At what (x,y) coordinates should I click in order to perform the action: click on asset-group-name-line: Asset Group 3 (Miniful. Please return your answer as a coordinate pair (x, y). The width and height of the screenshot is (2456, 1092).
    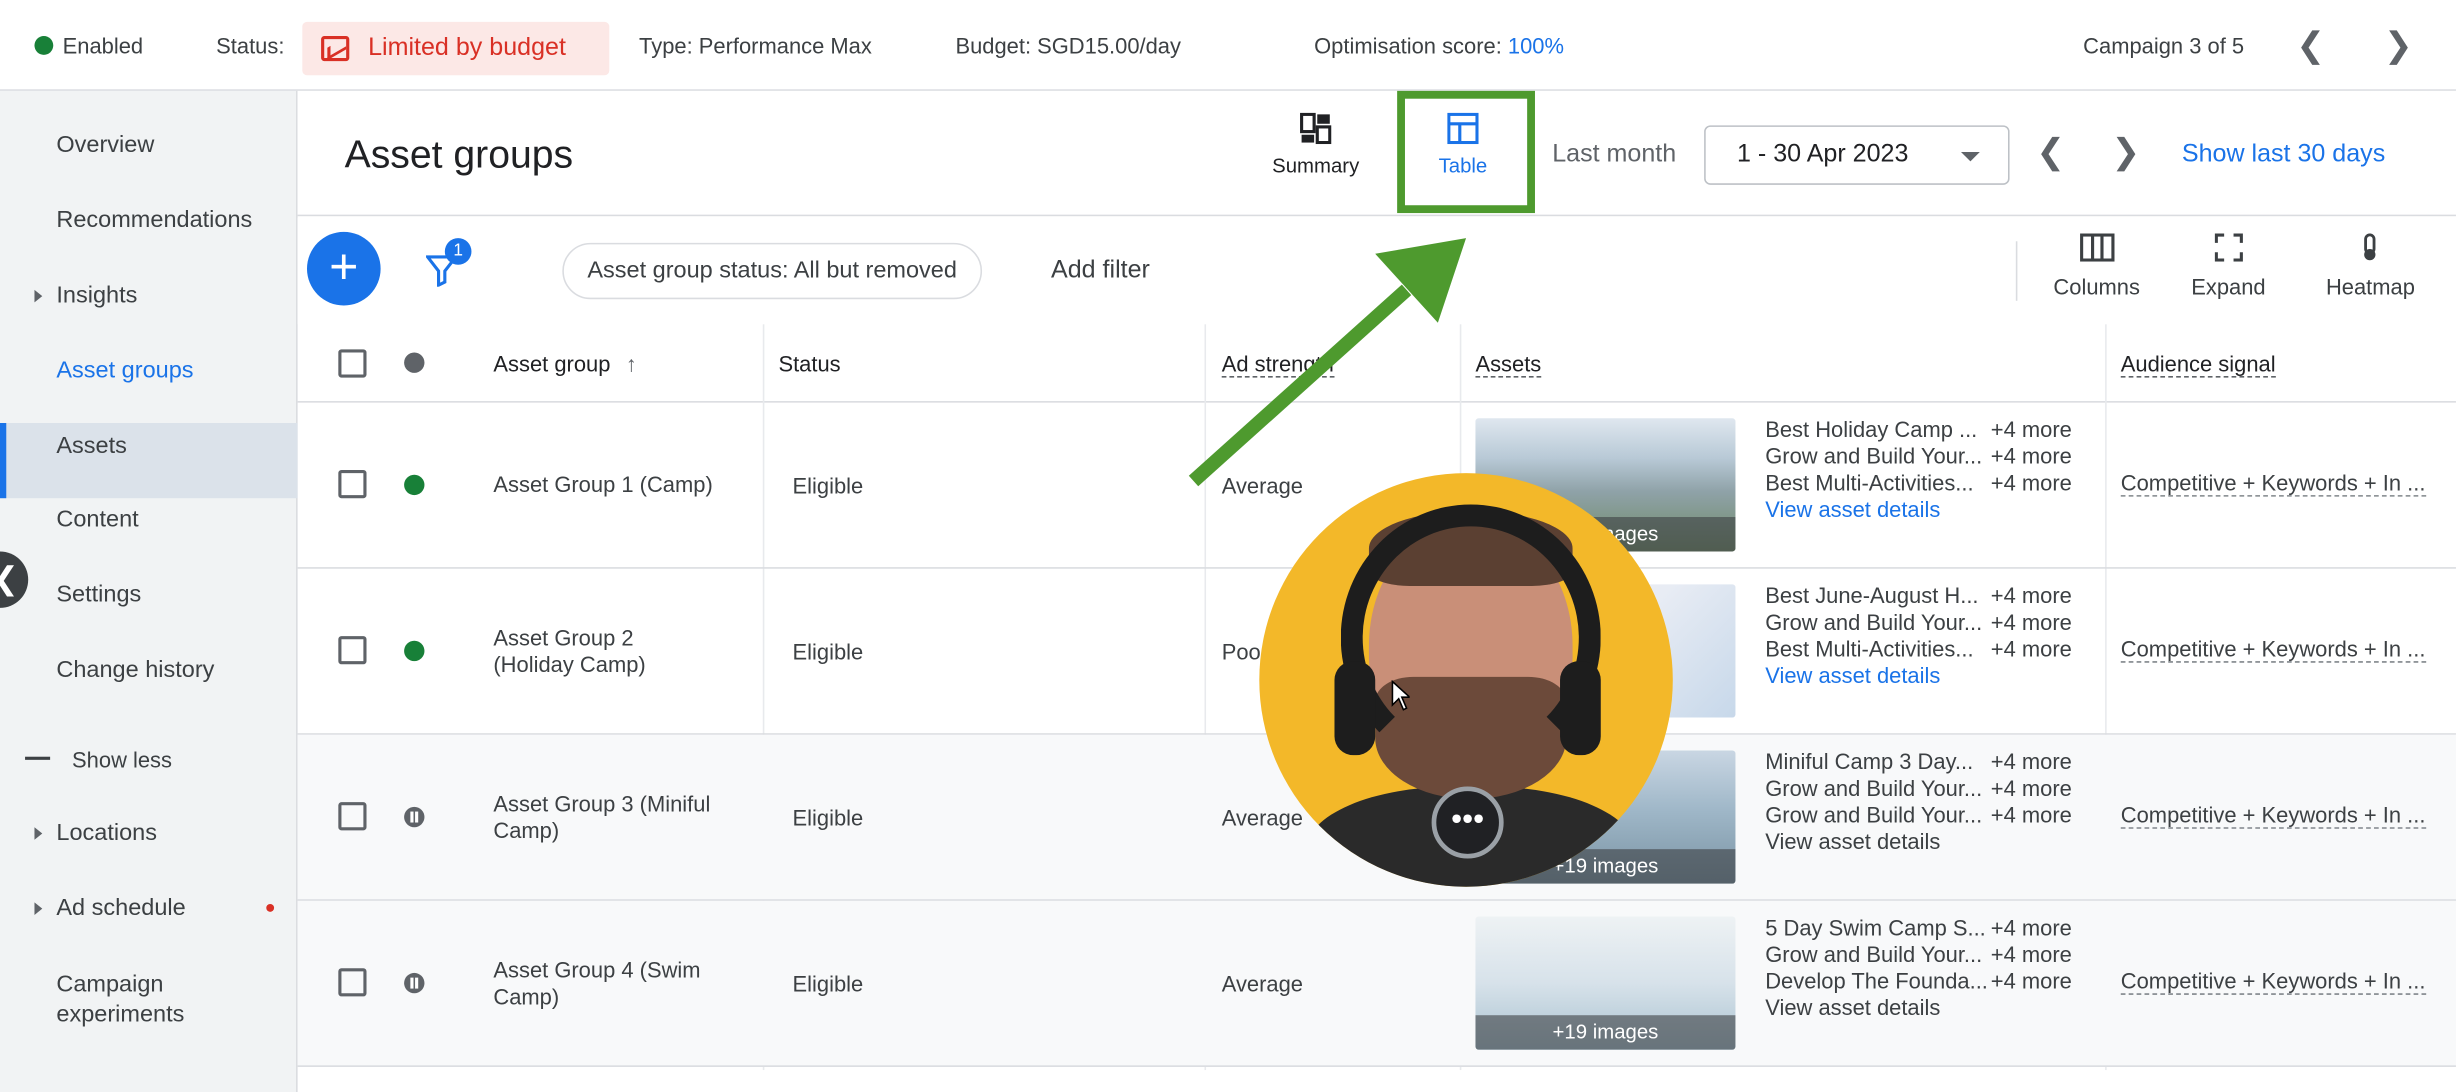
    Looking at the image, I should click on (602, 804).